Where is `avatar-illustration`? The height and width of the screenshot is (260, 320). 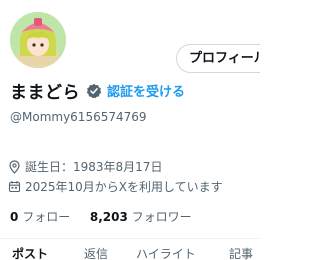
avatar-illustration is located at coordinates (38, 40).